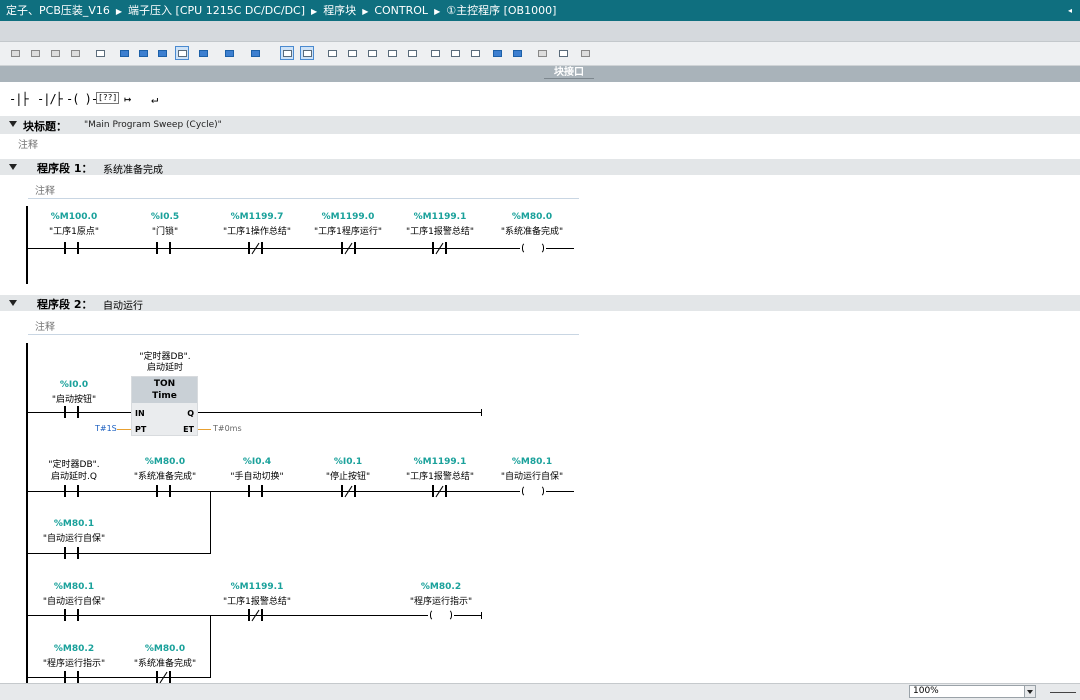 The height and width of the screenshot is (700, 1080). What do you see at coordinates (412, 53) in the screenshot?
I see `compare-icon` at bounding box center [412, 53].